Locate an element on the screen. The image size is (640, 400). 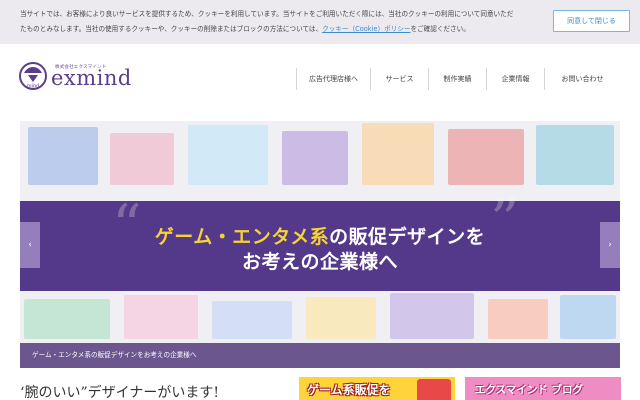
nav-item-services: サービス is located at coordinates (399, 79).